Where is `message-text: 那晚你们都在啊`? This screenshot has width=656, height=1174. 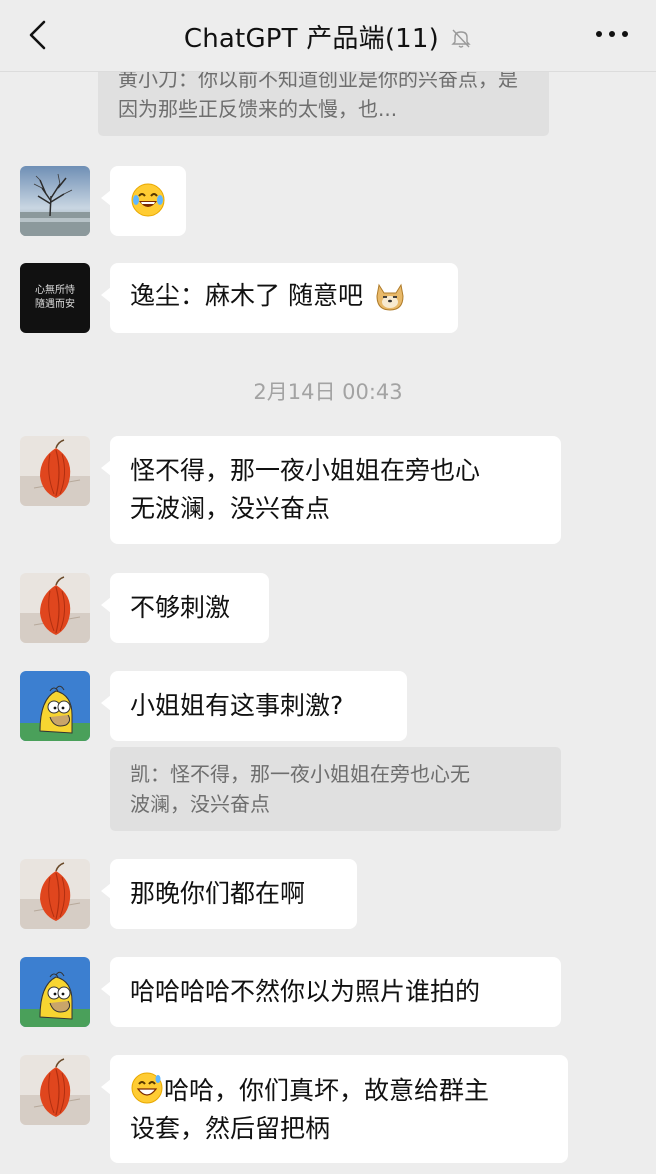
message-text: 那晚你们都在啊 is located at coordinates (218, 893).